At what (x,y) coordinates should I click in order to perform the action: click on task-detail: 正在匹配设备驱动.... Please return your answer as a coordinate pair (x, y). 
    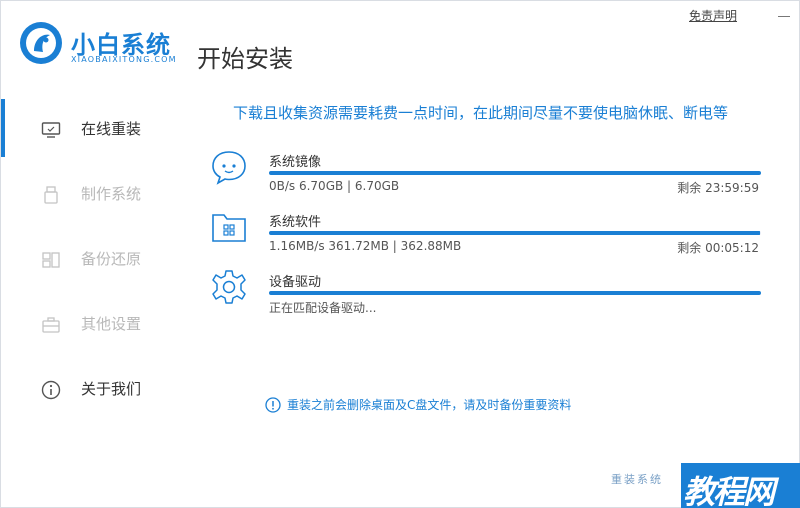
    Looking at the image, I should click on (323, 308).